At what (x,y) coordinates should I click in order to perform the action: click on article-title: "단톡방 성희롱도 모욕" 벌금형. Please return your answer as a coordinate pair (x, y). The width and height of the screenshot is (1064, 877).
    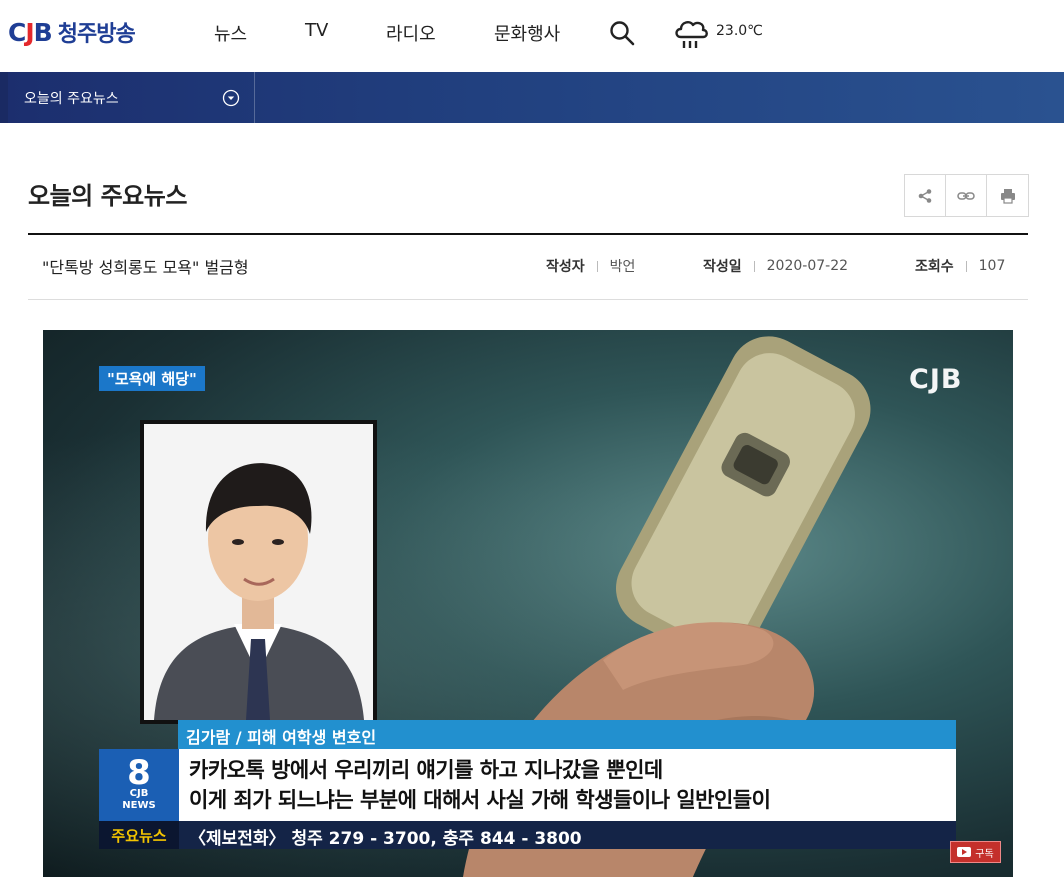
    Looking at the image, I should click on (145, 267).